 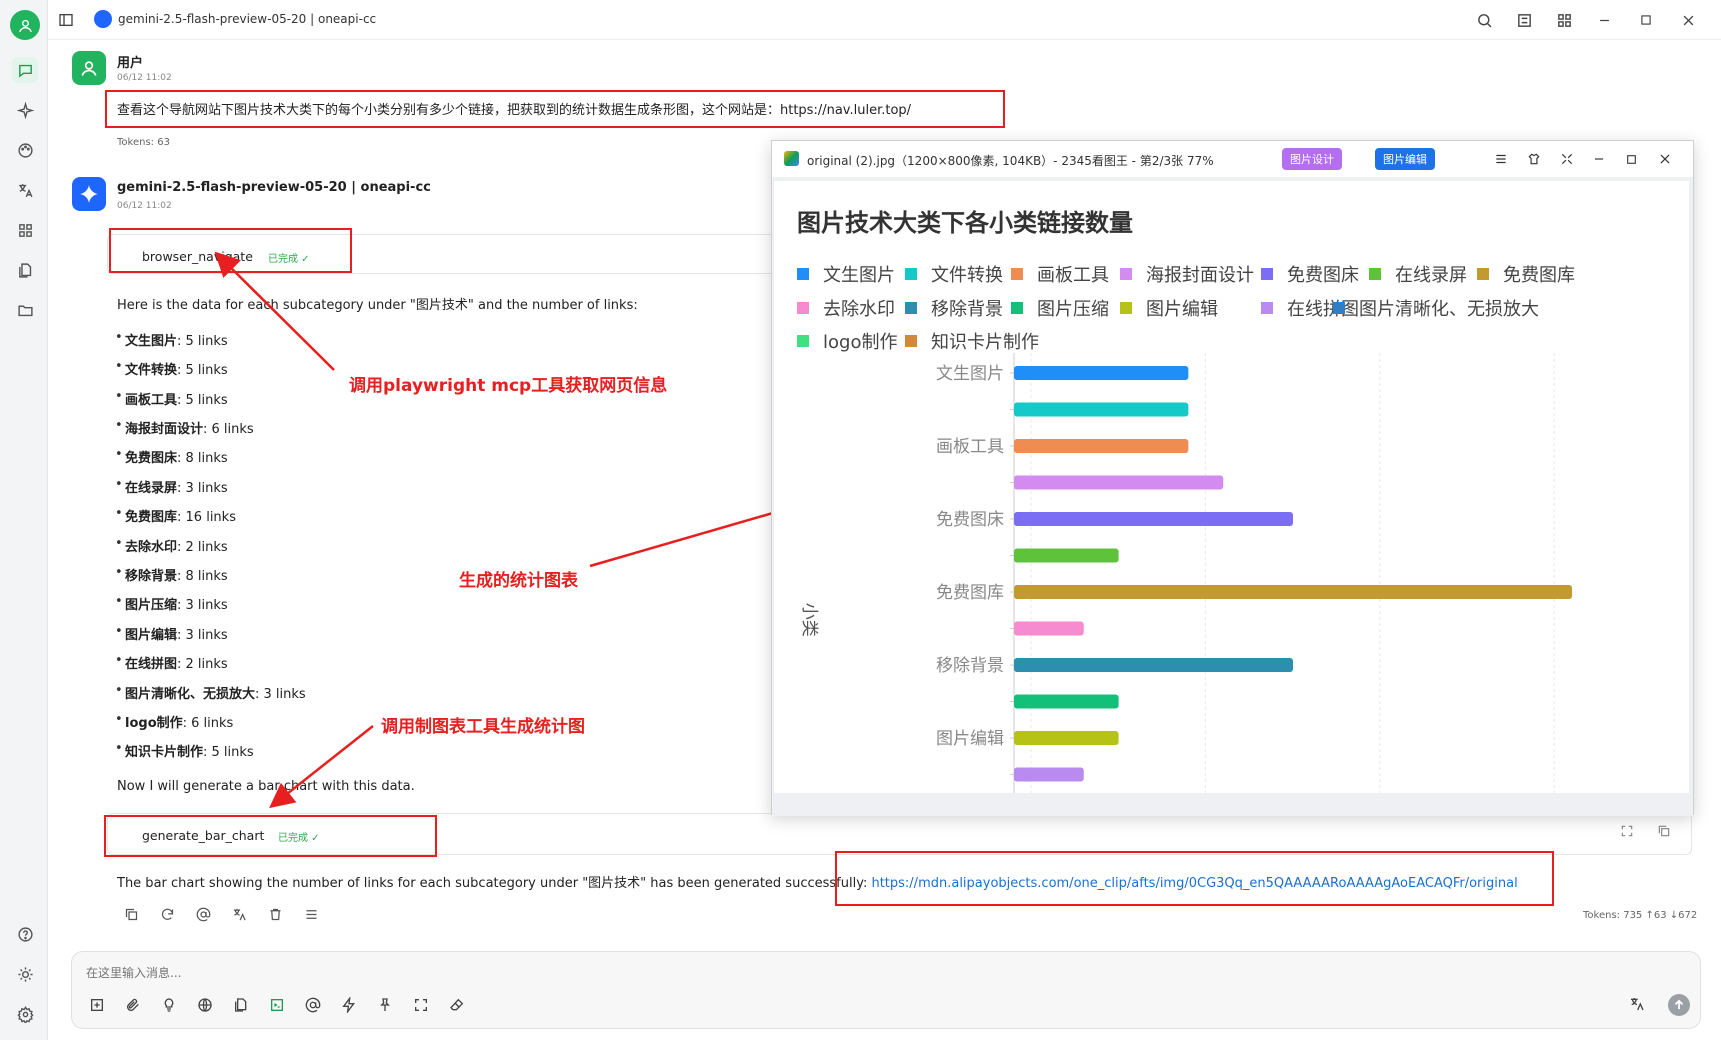 What do you see at coordinates (1312, 159) in the screenshot?
I see `image-design-button: 图片设计` at bounding box center [1312, 159].